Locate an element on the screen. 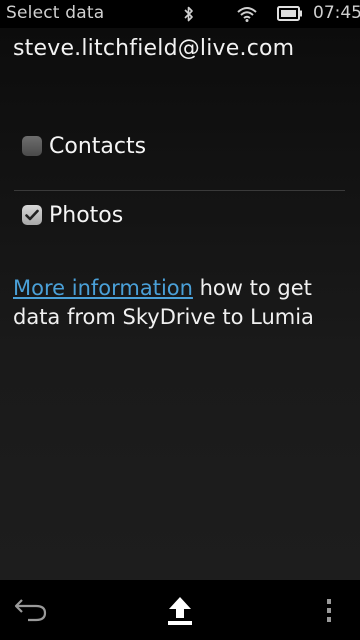 The width and height of the screenshot is (360, 640). clock: 07:45 is located at coordinates (336, 13).